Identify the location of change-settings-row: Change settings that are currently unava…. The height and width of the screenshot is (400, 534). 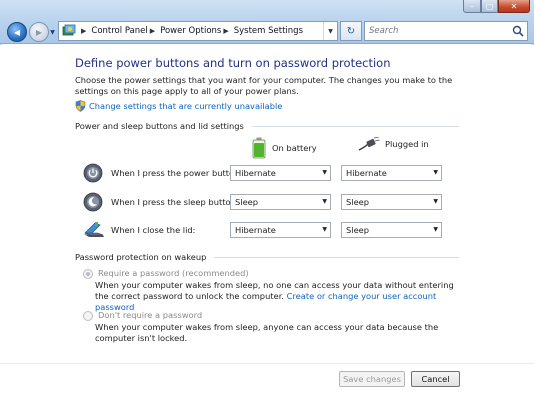
(178, 106).